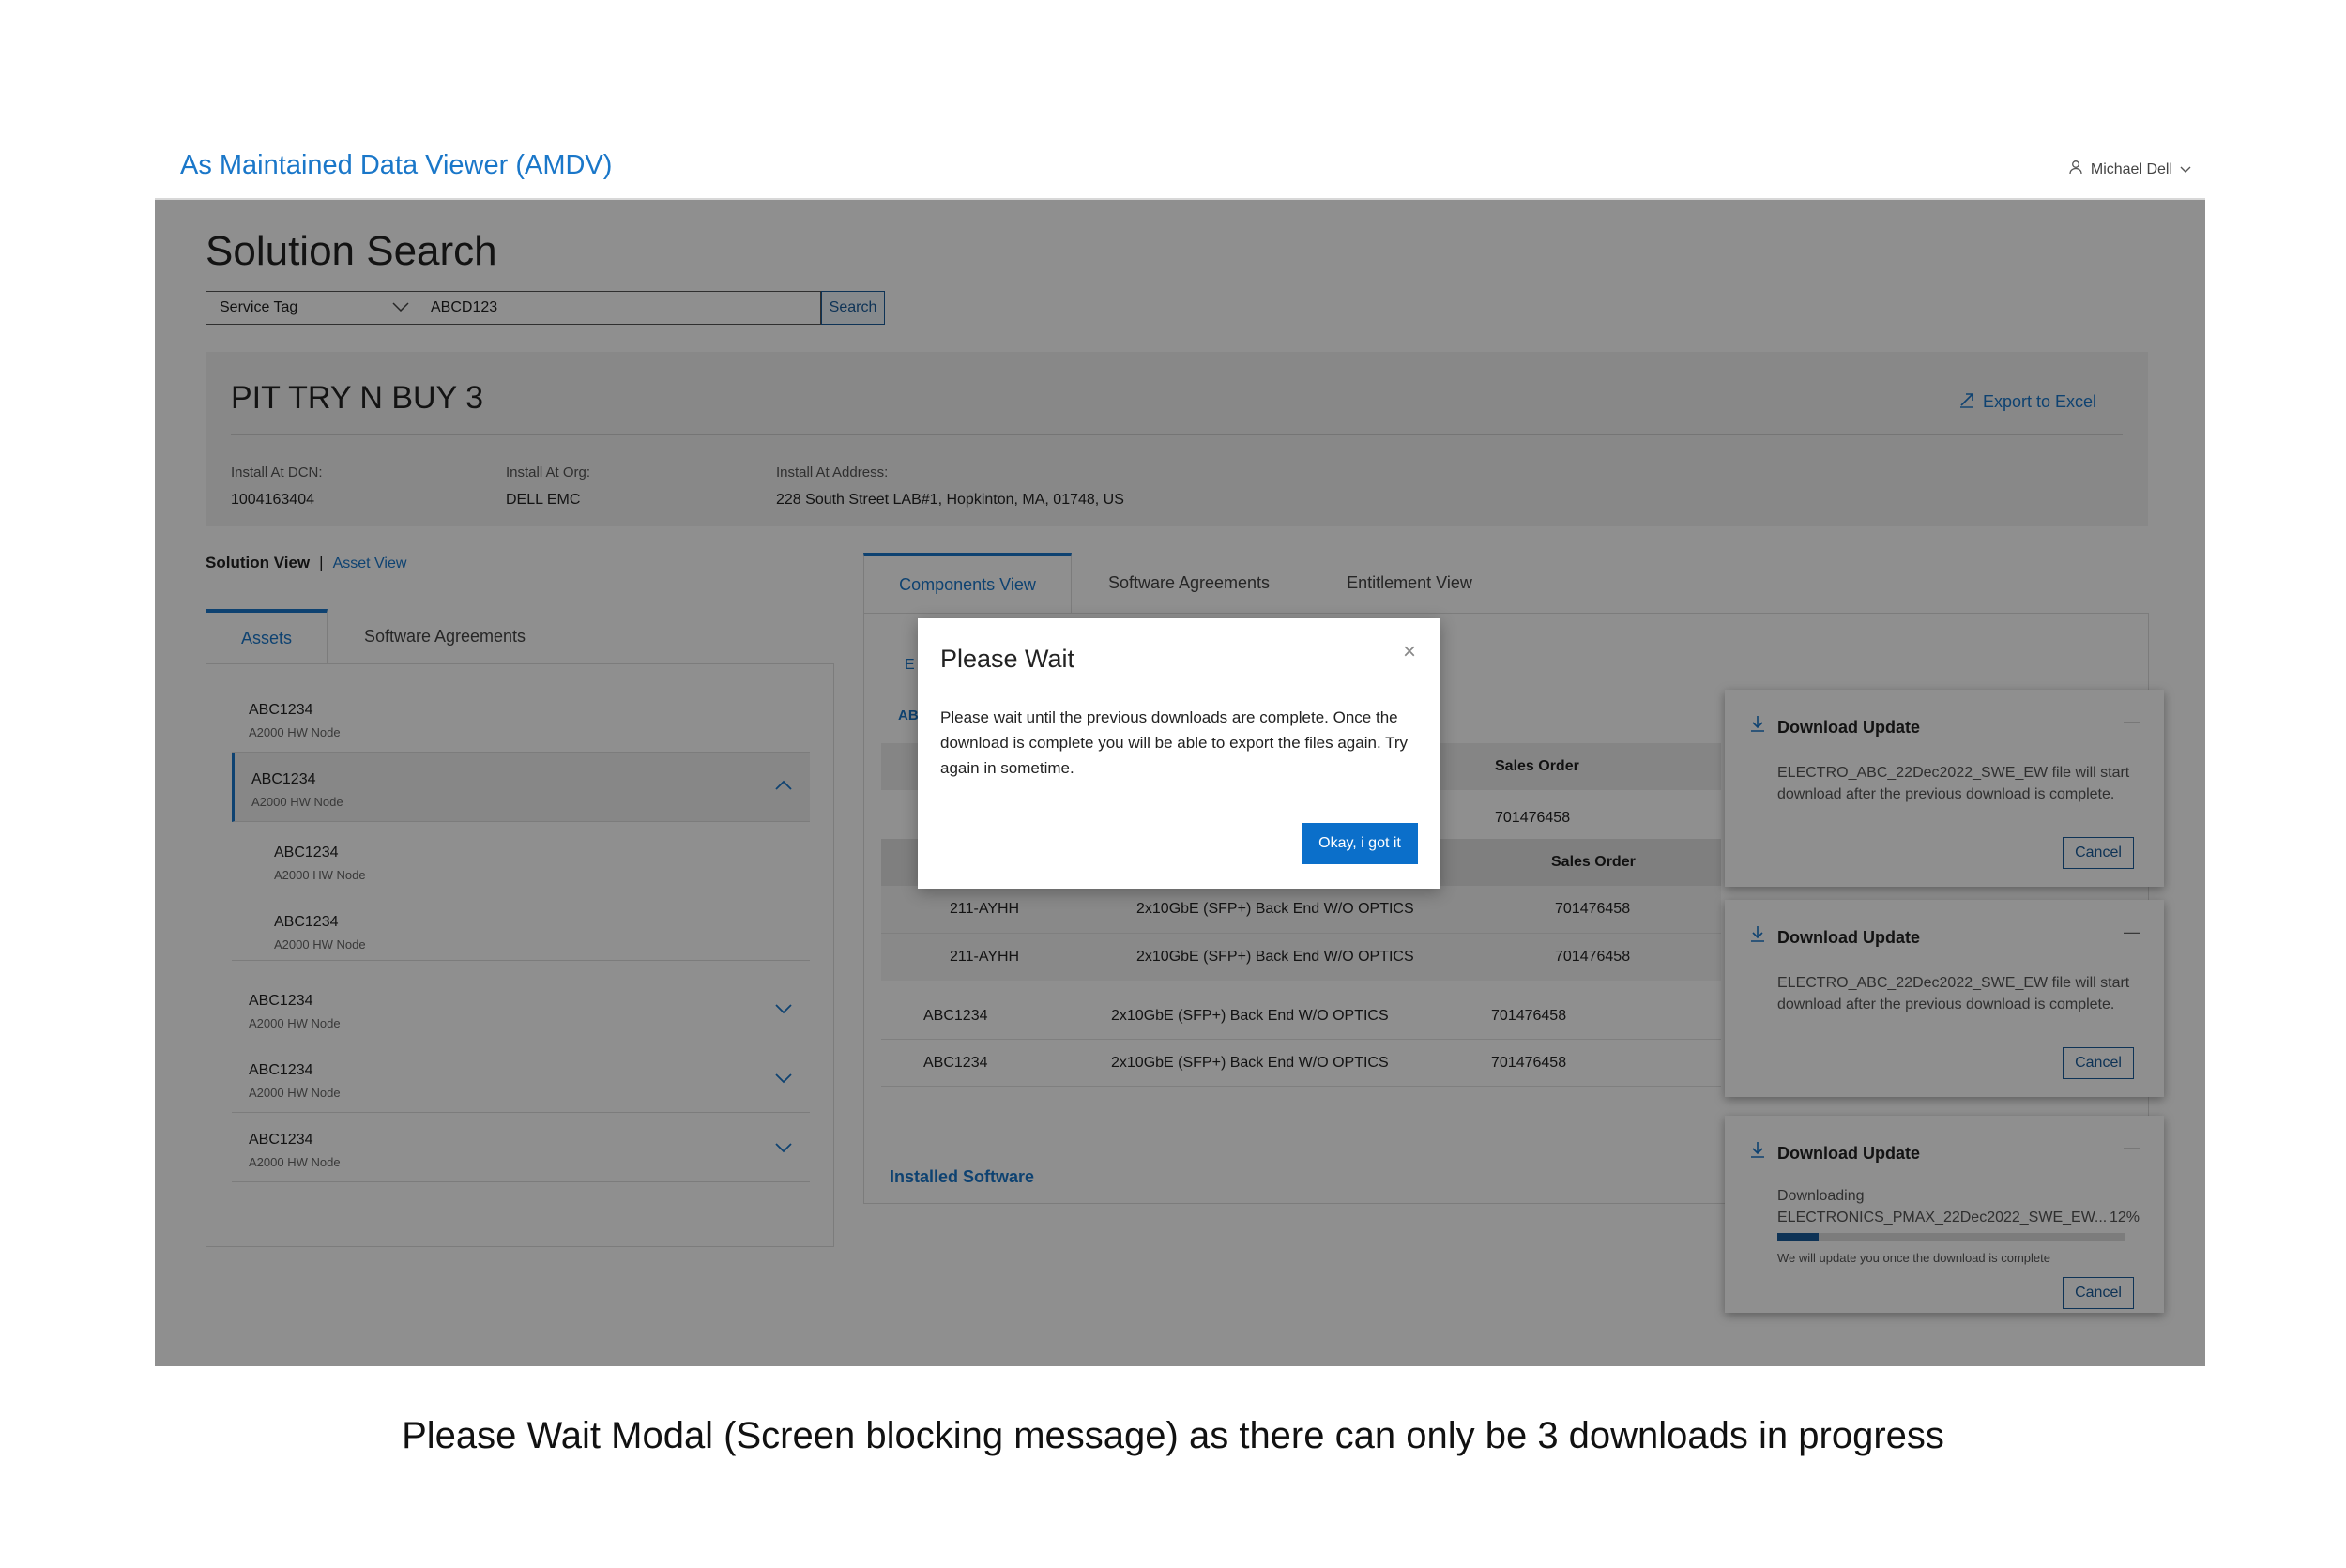 This screenshot has height=1568, width=2346. Describe the element at coordinates (1410, 652) in the screenshot. I see `close-icon: ×` at that location.